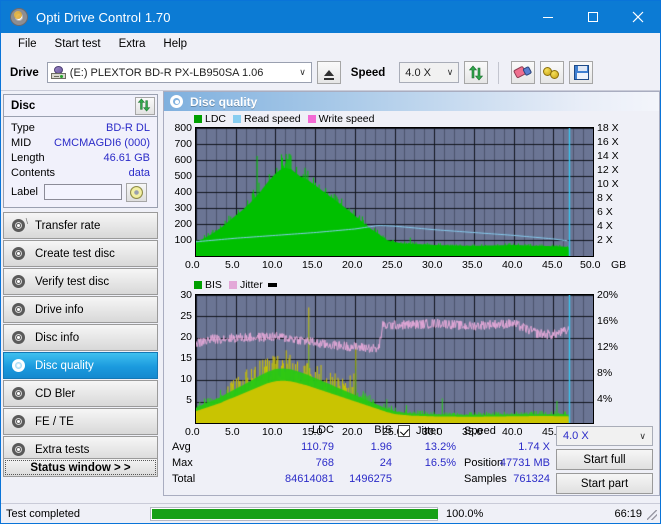 This screenshot has width=661, height=524. Describe the element at coordinates (54, 421) in the screenshot. I see `sidebar-item-label: FE / TE` at that location.